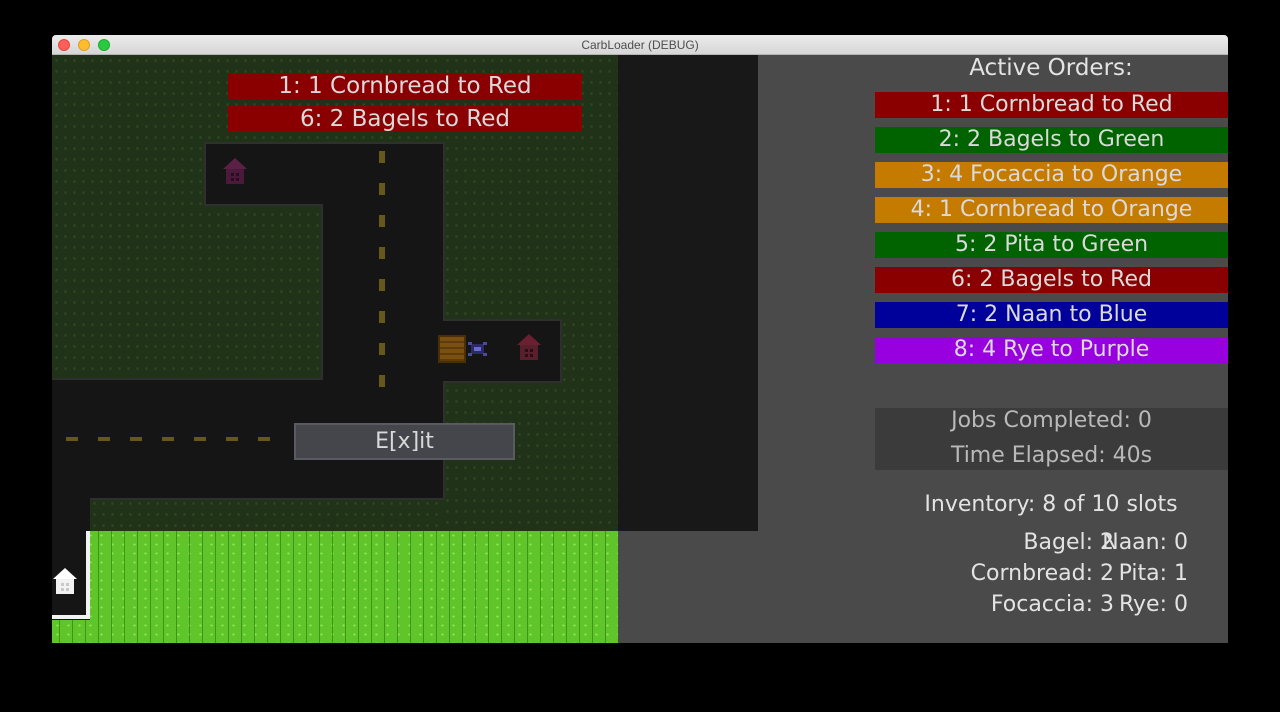  What do you see at coordinates (1051, 350) in the screenshot?
I see `order-item: 8: 4 Rye to Purple` at bounding box center [1051, 350].